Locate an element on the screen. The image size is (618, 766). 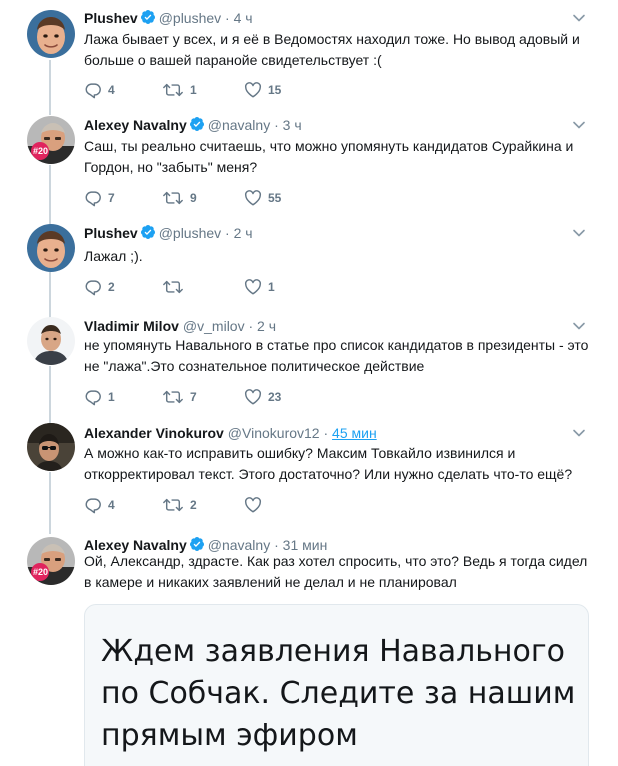
like-count: 15 is located at coordinates (275, 90).